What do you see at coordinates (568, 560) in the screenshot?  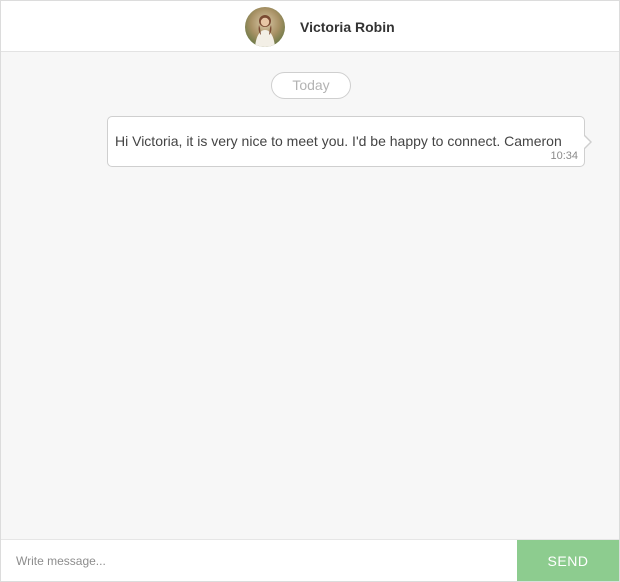 I see `send-button: SEND` at bounding box center [568, 560].